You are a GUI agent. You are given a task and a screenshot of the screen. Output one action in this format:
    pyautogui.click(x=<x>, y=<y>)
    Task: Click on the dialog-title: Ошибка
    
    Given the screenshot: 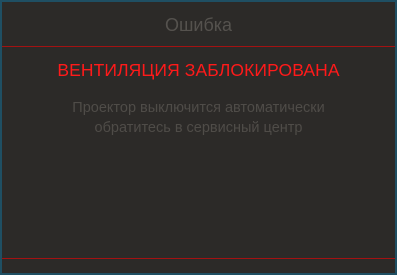 What is the action you would take?
    pyautogui.click(x=198, y=25)
    